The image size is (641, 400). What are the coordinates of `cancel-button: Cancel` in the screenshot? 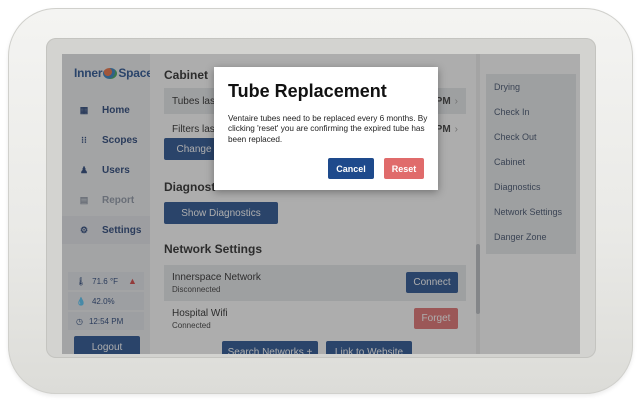 It's located at (351, 168).